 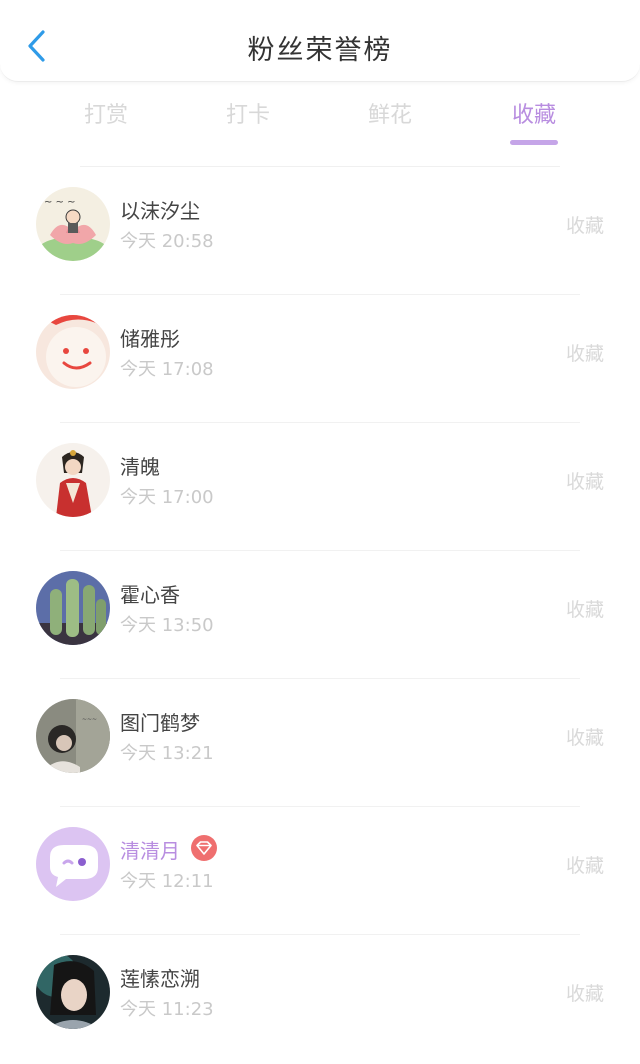 I want to click on top-bar: 粉丝荣誉榜, so click(x=320, y=41).